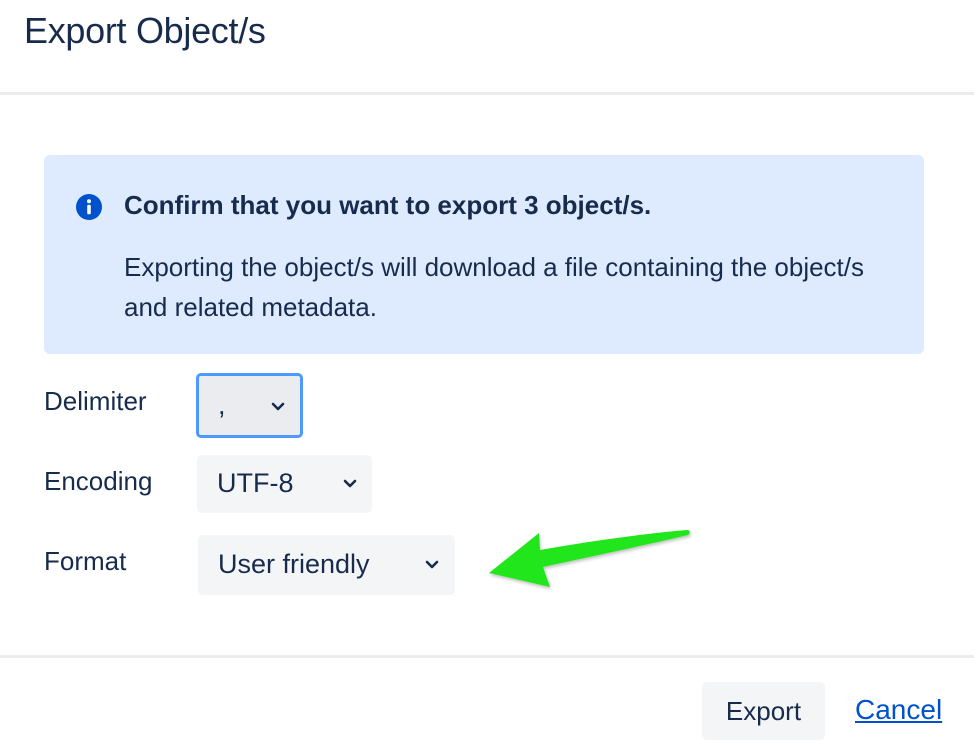 The image size is (974, 744). I want to click on info-icon, so click(89, 207).